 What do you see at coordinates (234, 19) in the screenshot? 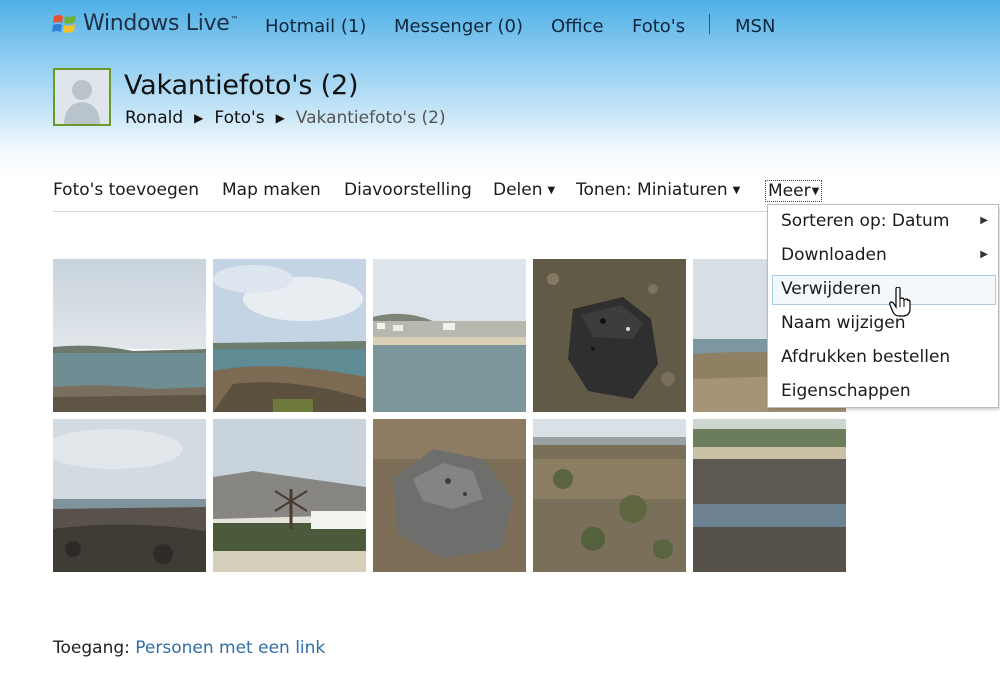
I see `brand-trademark: ™` at bounding box center [234, 19].